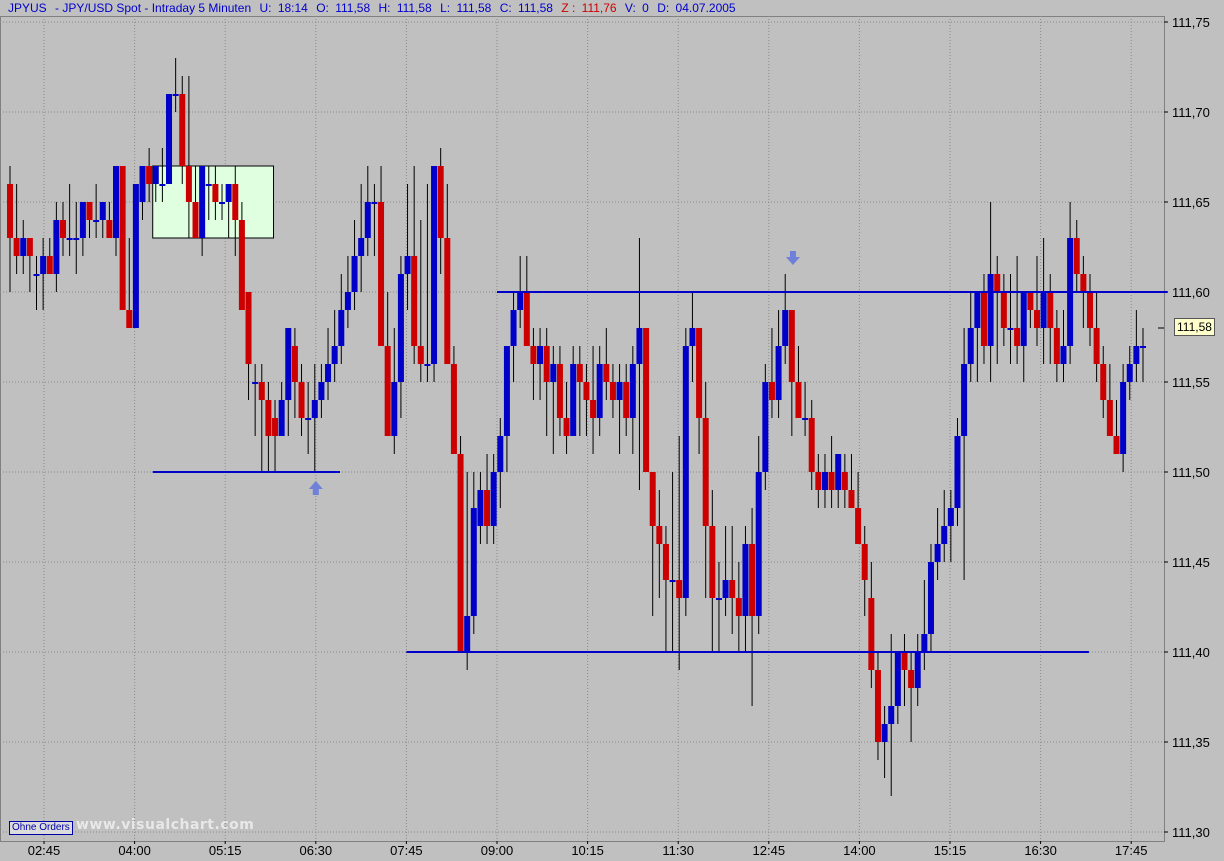  What do you see at coordinates (153, 8) in the screenshot?
I see `symbol-description: - JPY/USD Spot - Intraday 5 Minuten` at bounding box center [153, 8].